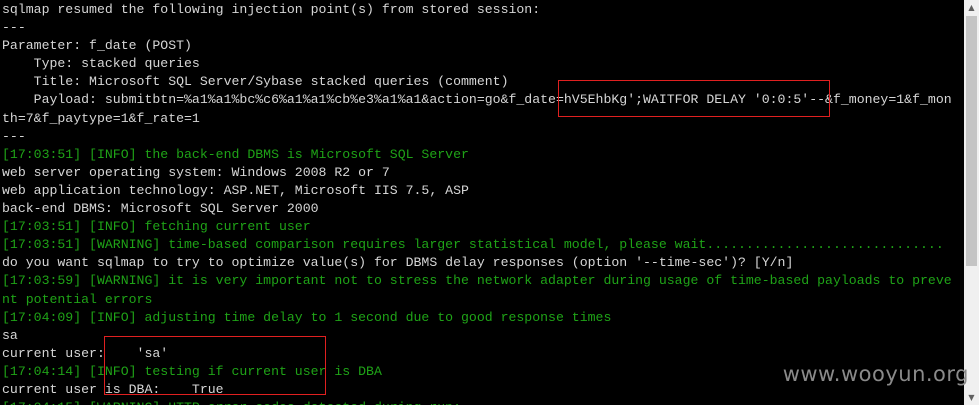  What do you see at coordinates (971, 141) in the screenshot?
I see `scrollbar-thumb` at bounding box center [971, 141].